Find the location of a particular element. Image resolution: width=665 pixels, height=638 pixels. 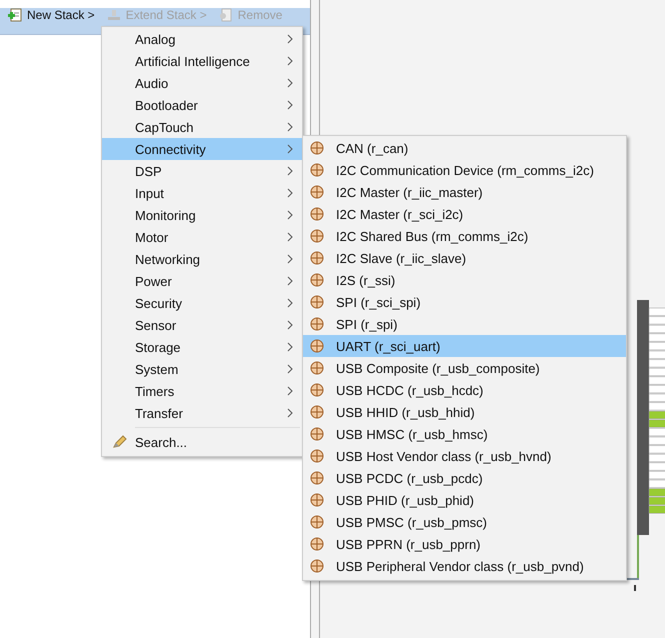

menu-item: Monitoring is located at coordinates (202, 215).